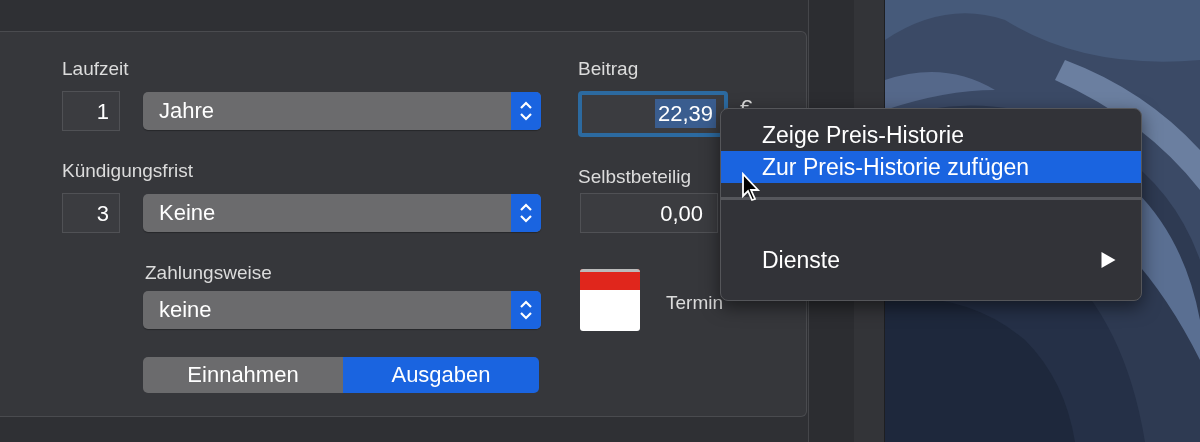  What do you see at coordinates (649, 213) in the screenshot?
I see `amount-field: 0,00` at bounding box center [649, 213].